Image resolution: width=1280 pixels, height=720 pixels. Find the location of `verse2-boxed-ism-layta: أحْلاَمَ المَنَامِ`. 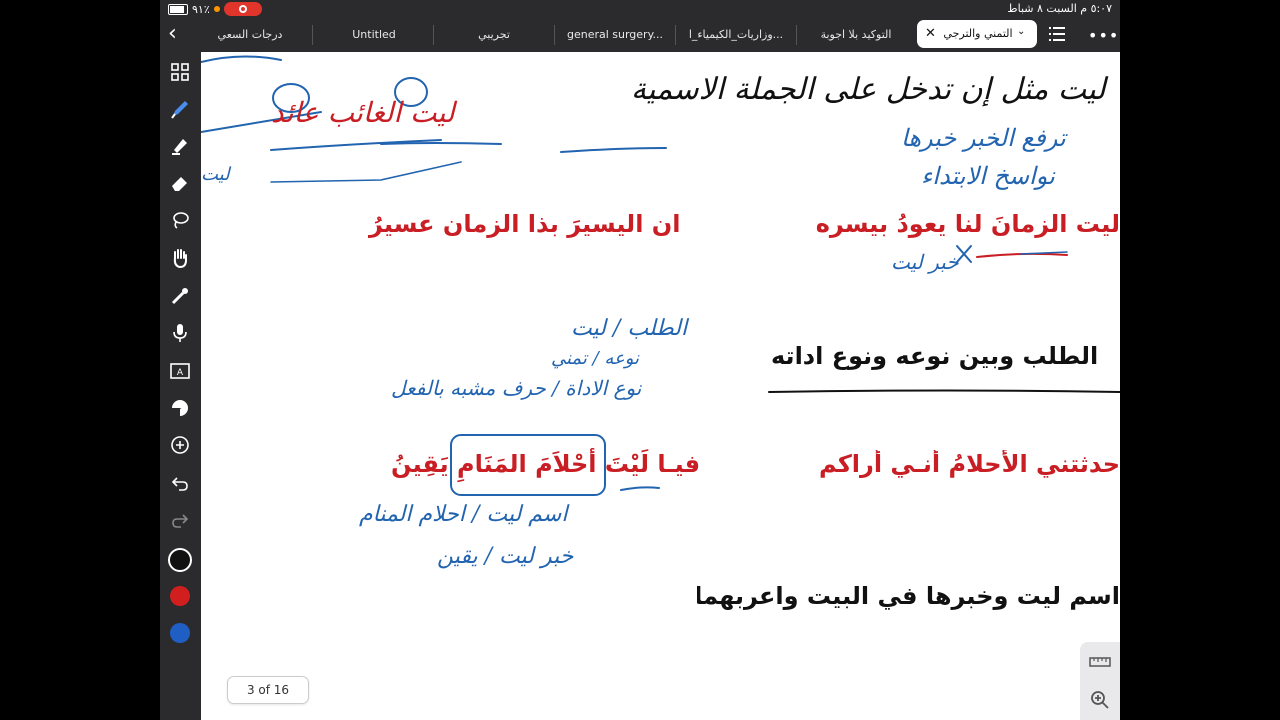

verse2-boxed-ism-layta: أحْلاَمَ المَنَامِ is located at coordinates (527, 464).